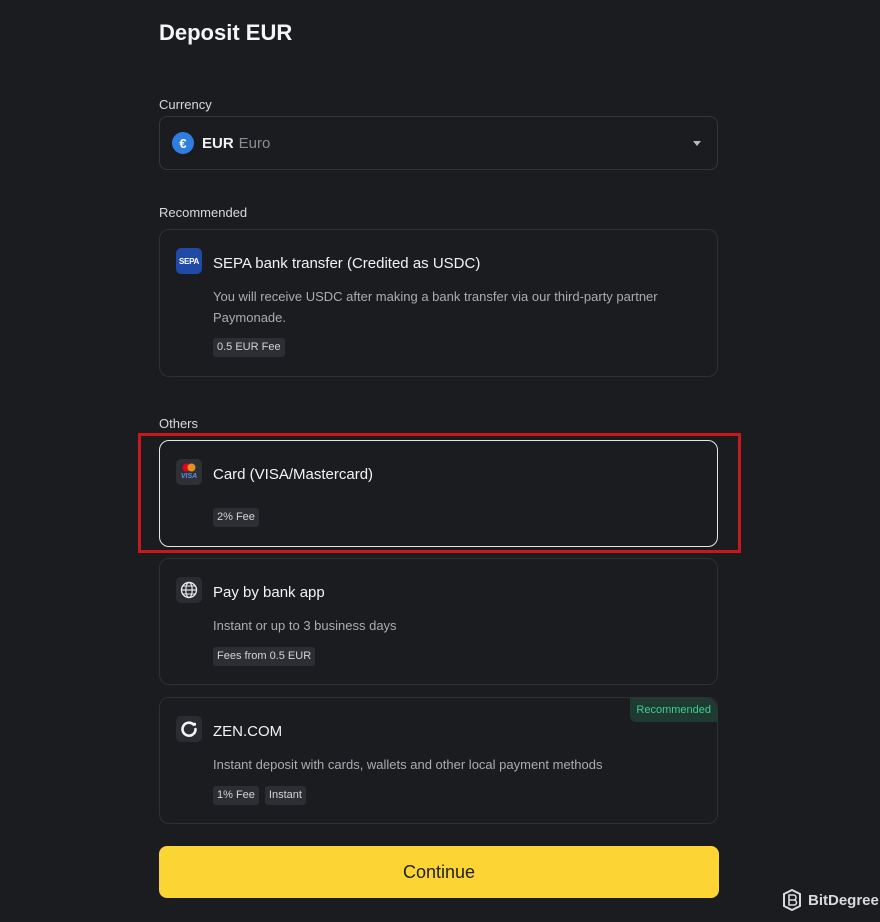 This screenshot has width=880, height=922. Describe the element at coordinates (697, 143) in the screenshot. I see `chevron-down-icon` at that location.